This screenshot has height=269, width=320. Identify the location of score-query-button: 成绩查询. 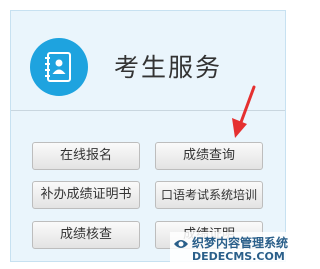
(209, 156).